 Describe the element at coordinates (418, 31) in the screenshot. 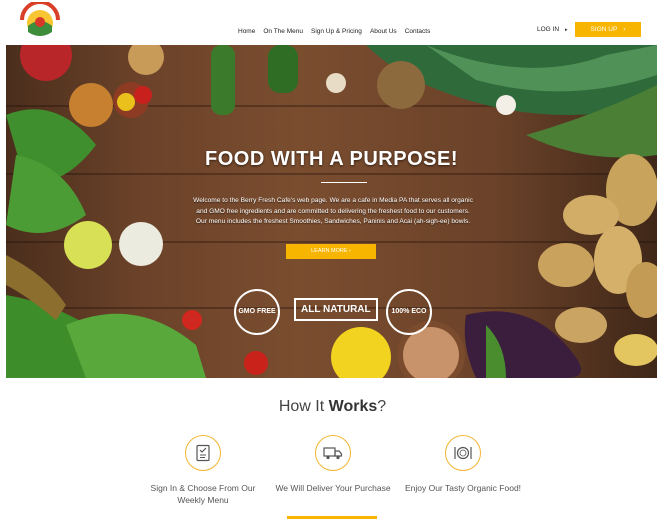

I see `nav-contacts: Contacts` at that location.